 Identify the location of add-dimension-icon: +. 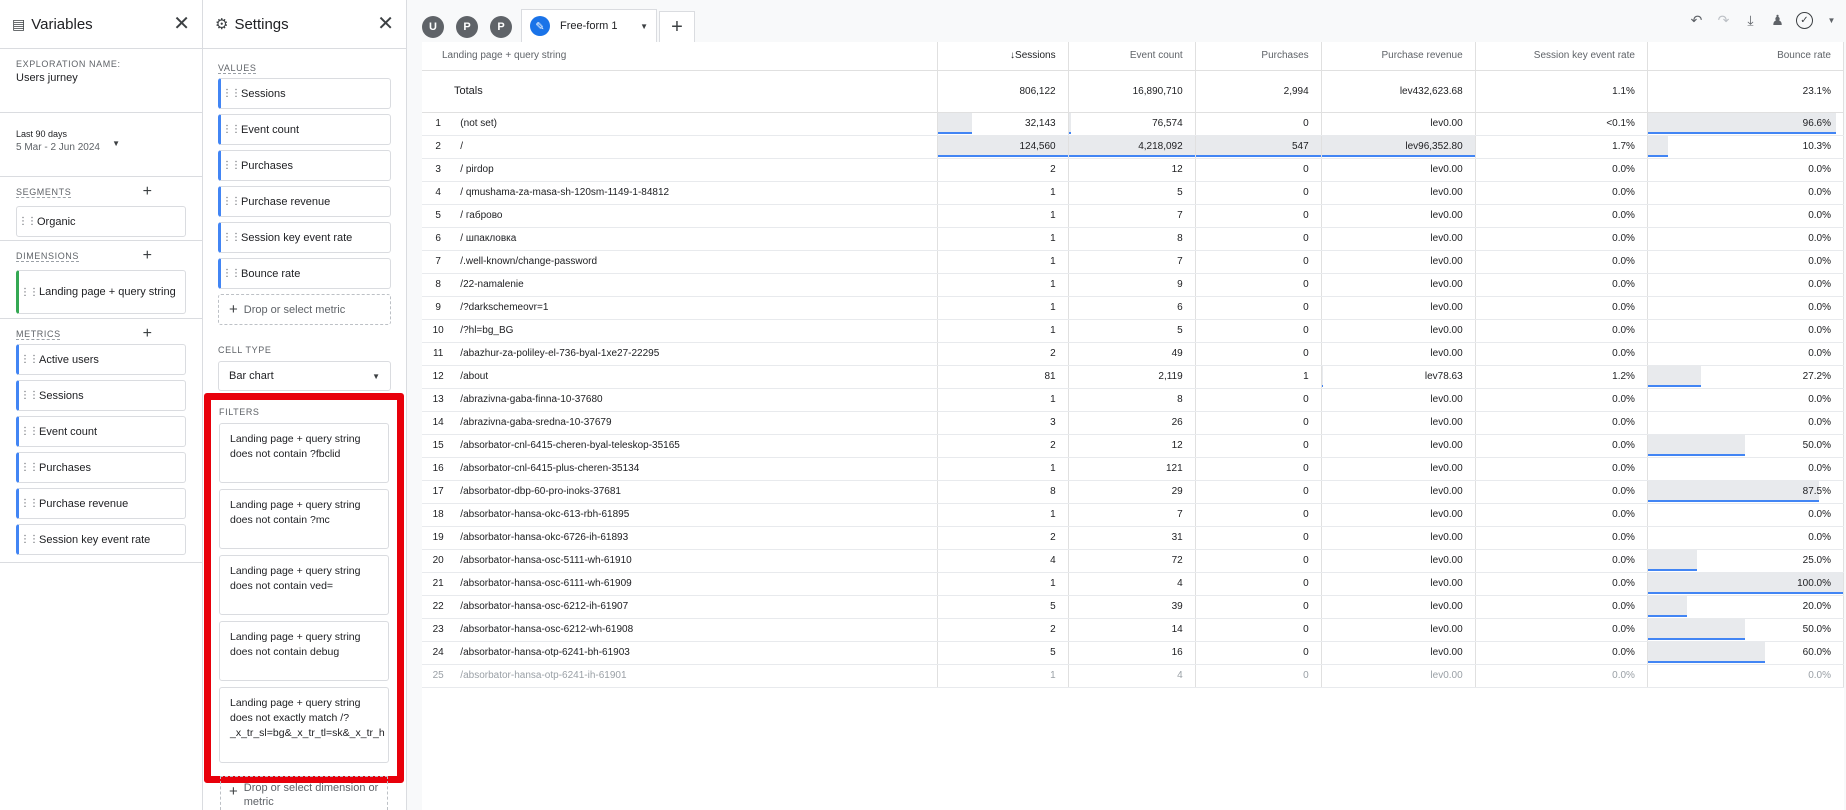
(147, 256).